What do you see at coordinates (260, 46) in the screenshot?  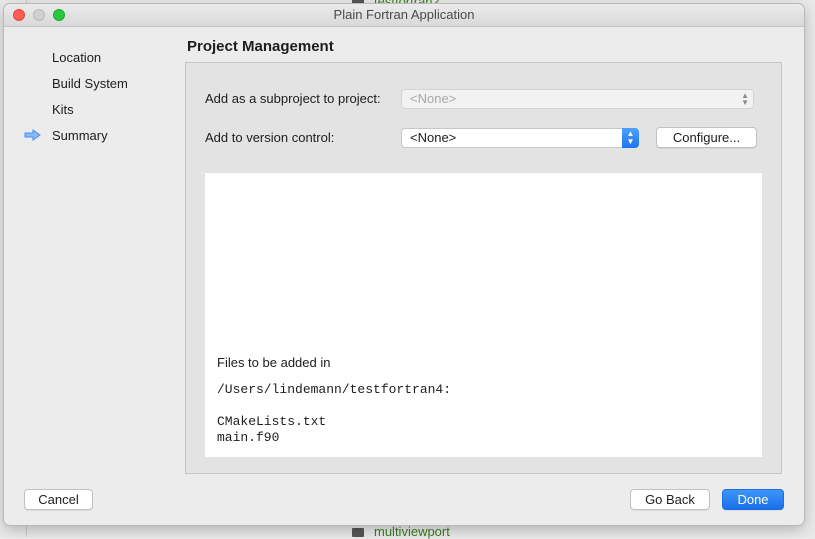 I see `page-title: Project Management` at bounding box center [260, 46].